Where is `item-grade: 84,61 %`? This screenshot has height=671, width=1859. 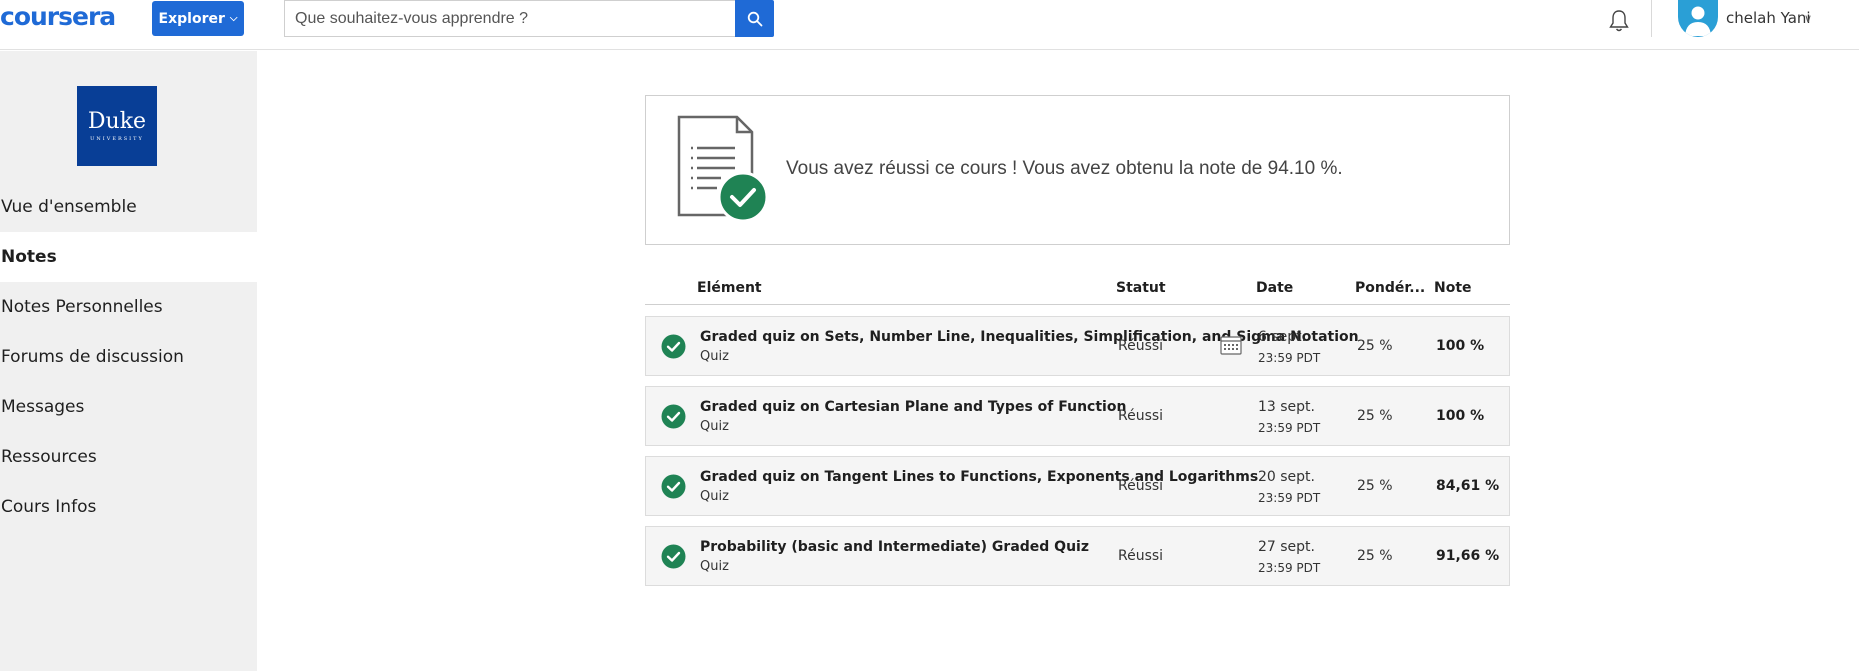 item-grade: 84,61 % is located at coordinates (1468, 486).